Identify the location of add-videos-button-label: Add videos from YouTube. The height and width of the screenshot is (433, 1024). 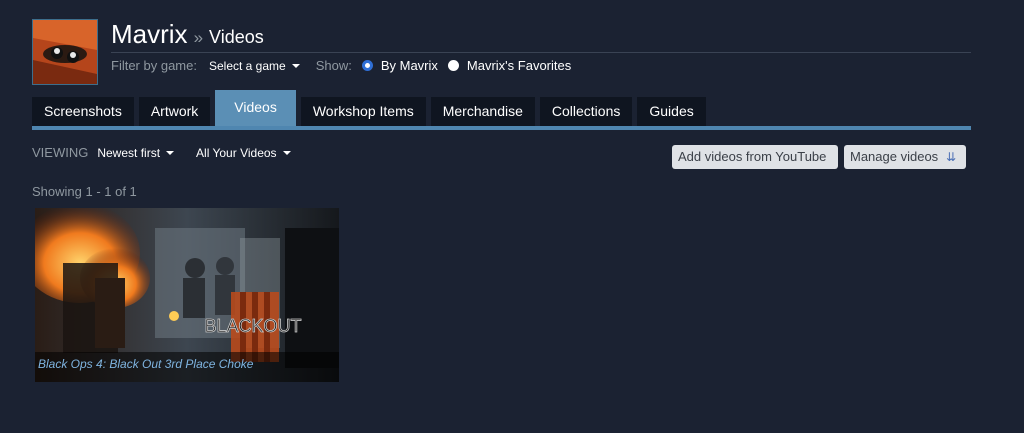
(752, 156).